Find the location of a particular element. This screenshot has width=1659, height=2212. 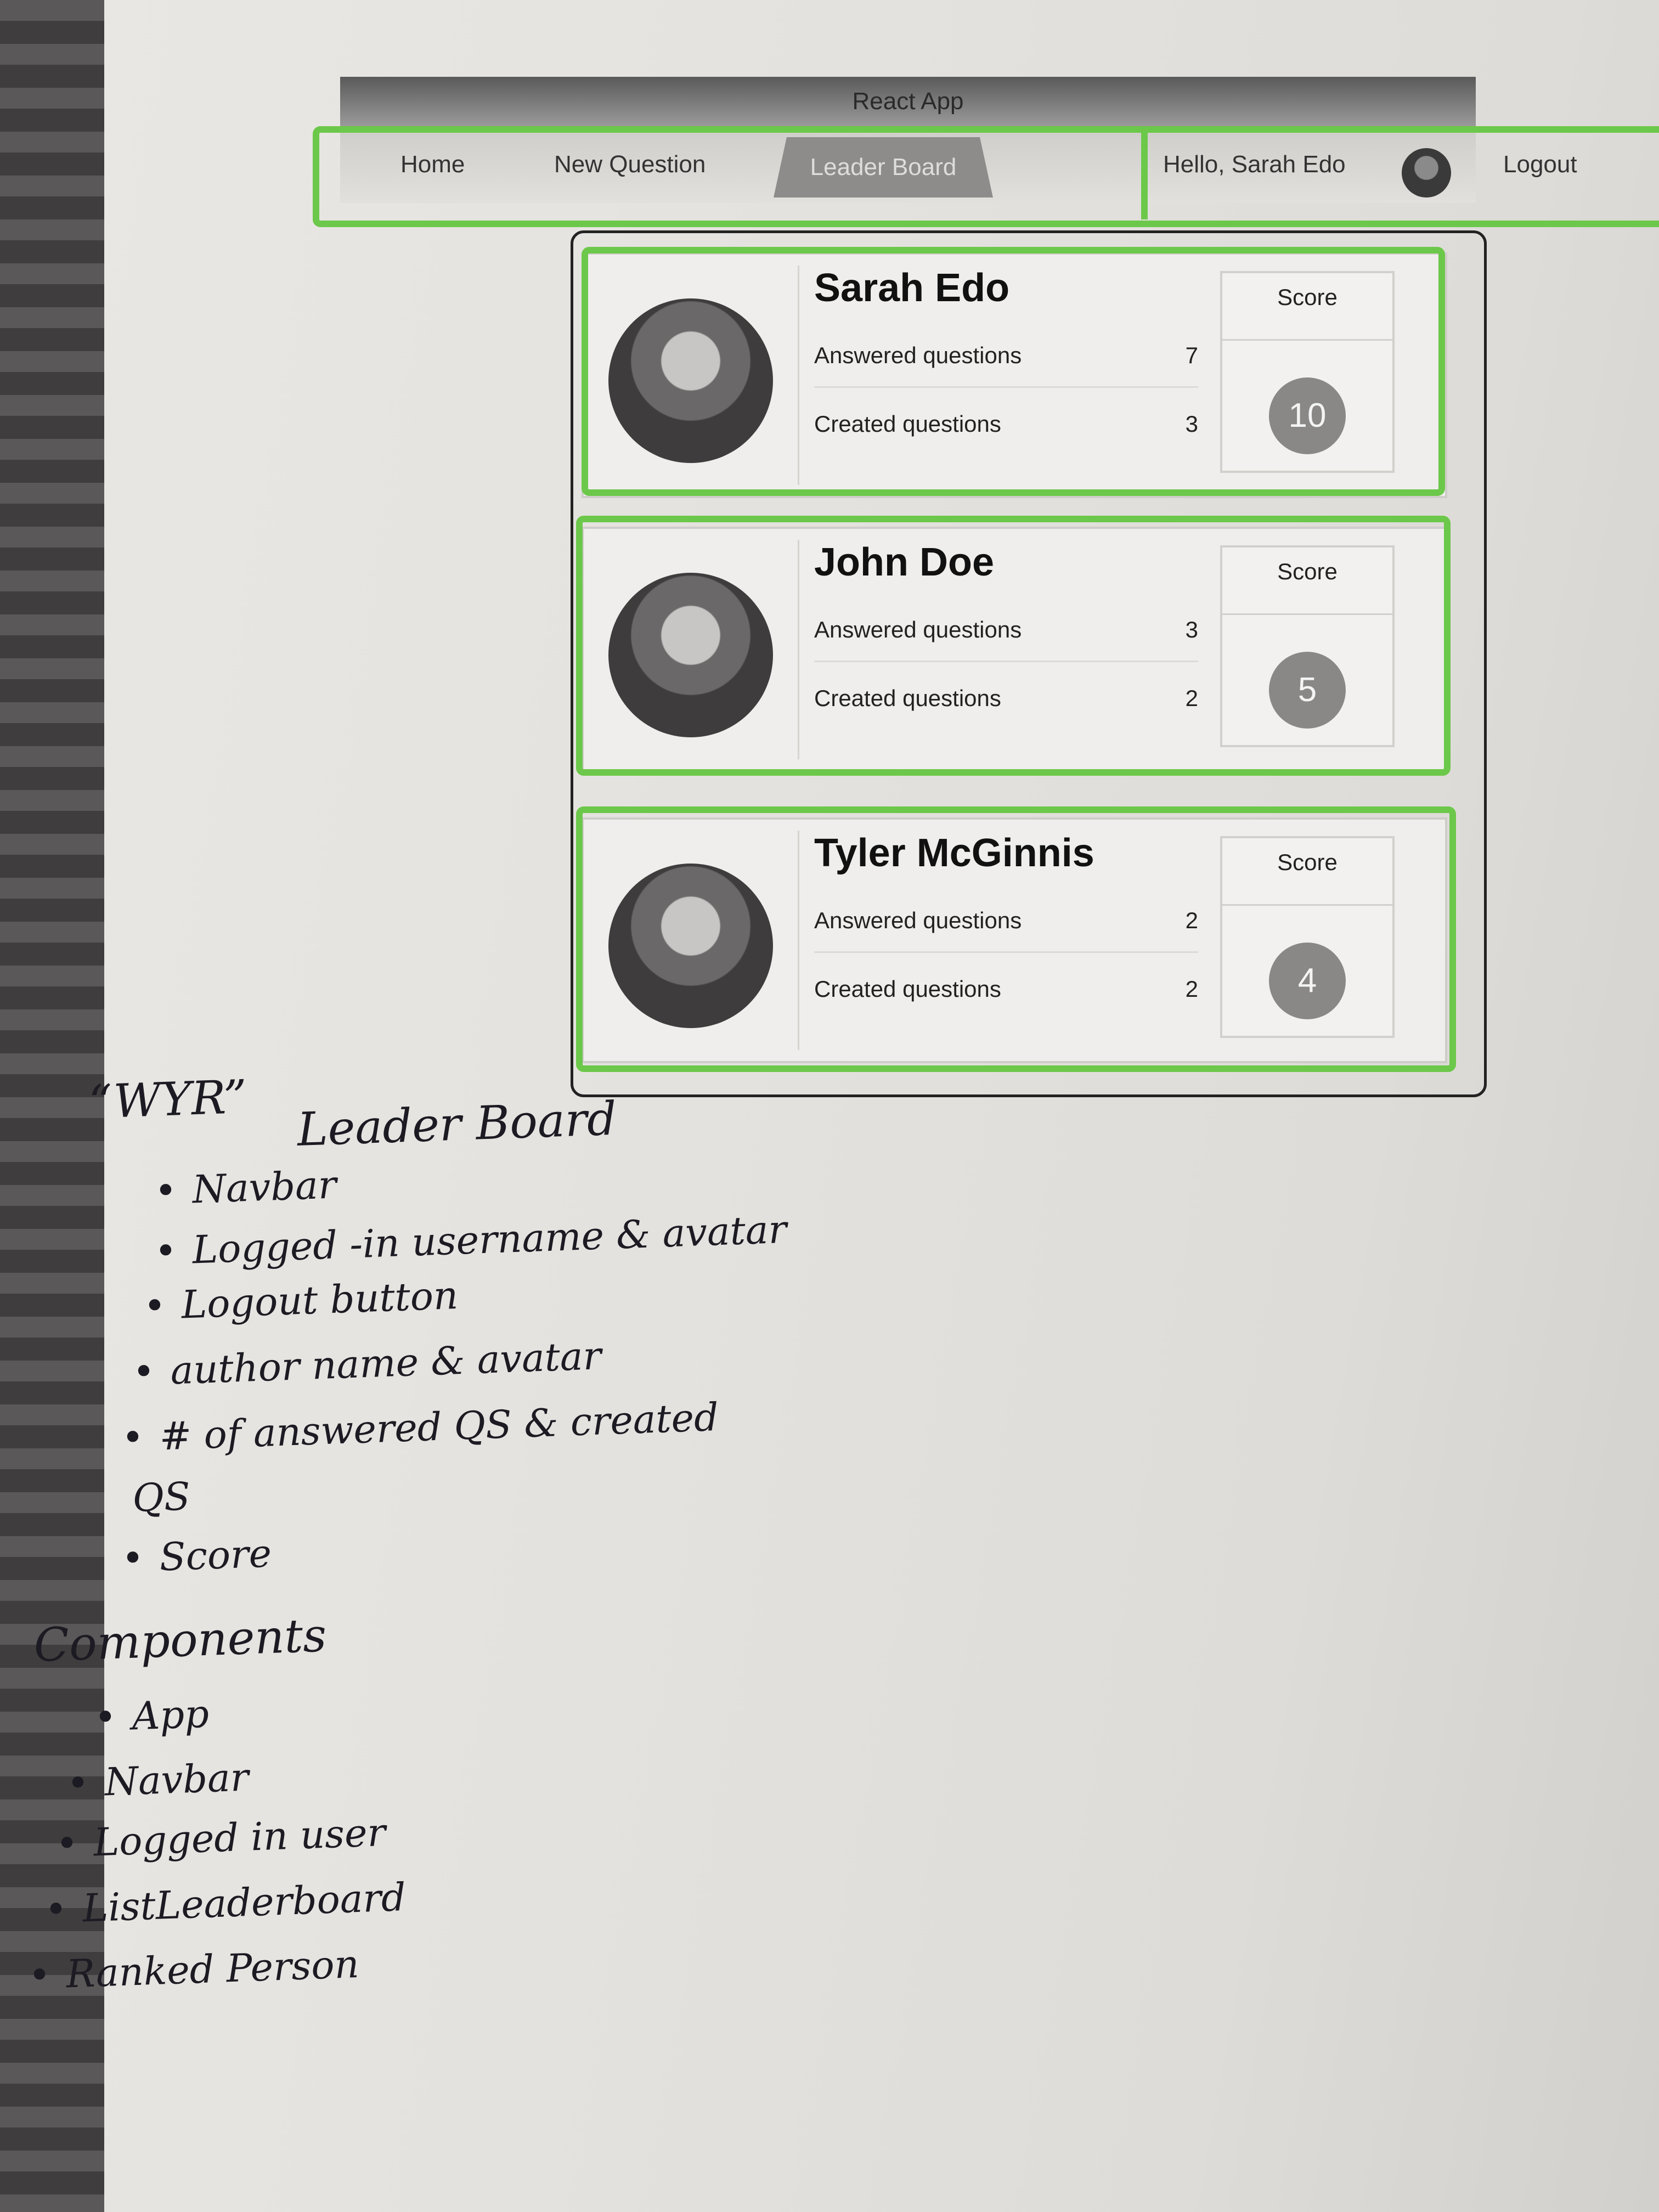

navbar-marker-divider is located at coordinates (1145, 176).